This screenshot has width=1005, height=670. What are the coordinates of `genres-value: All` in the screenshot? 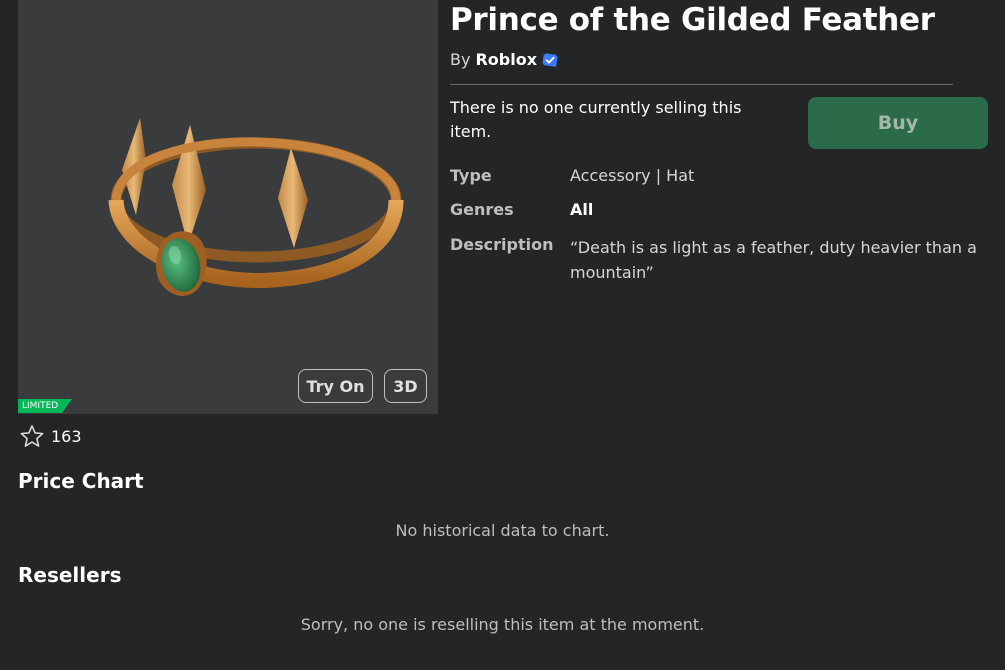 It's located at (582, 209).